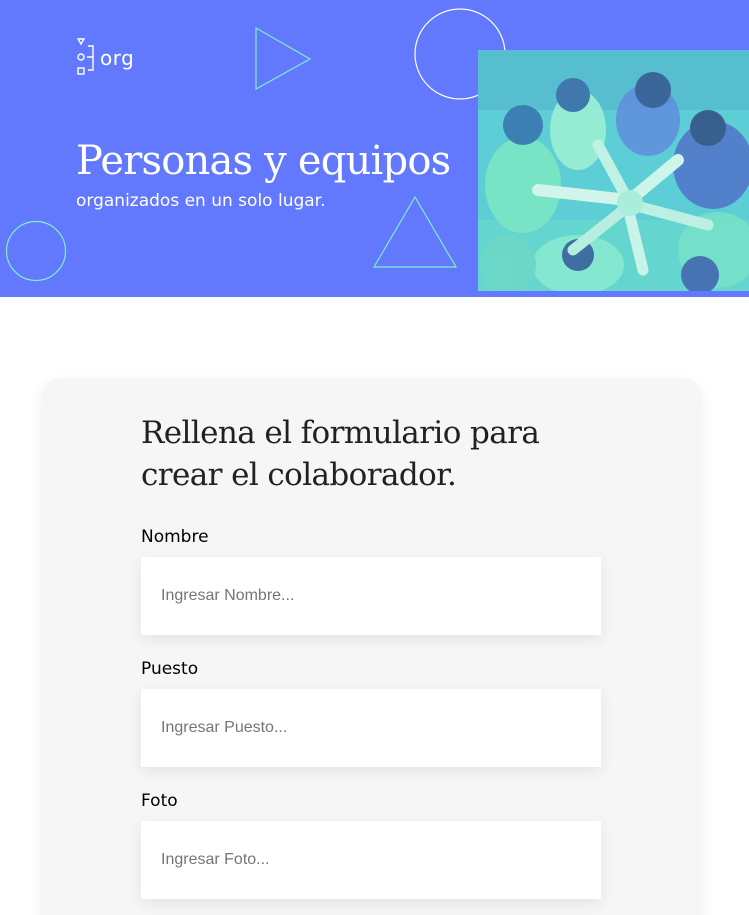 This screenshot has height=915, width=749. I want to click on circle-outline-decoration, so click(36, 251).